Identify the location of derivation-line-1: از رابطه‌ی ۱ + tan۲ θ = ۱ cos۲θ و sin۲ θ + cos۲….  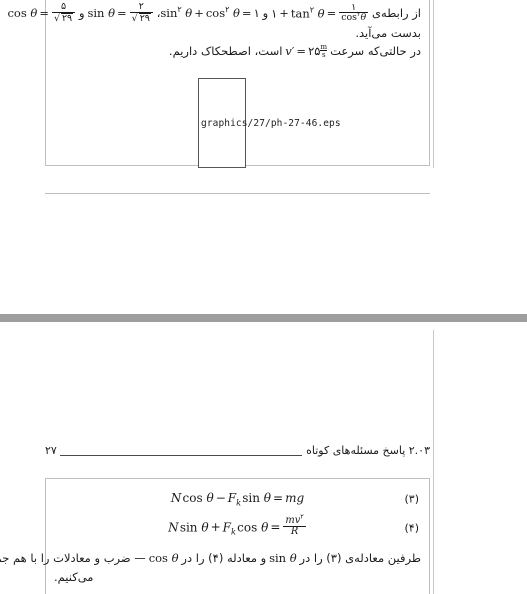
(214, 13).